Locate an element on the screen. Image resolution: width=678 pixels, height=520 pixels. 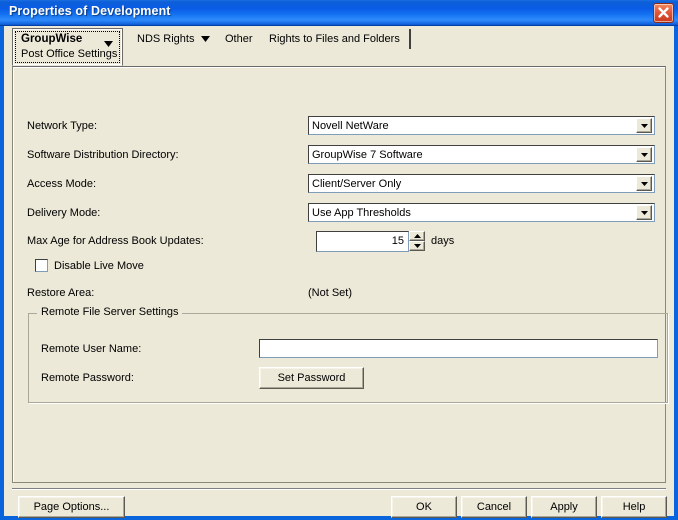
set-password-button: Set Password is located at coordinates (311, 378).